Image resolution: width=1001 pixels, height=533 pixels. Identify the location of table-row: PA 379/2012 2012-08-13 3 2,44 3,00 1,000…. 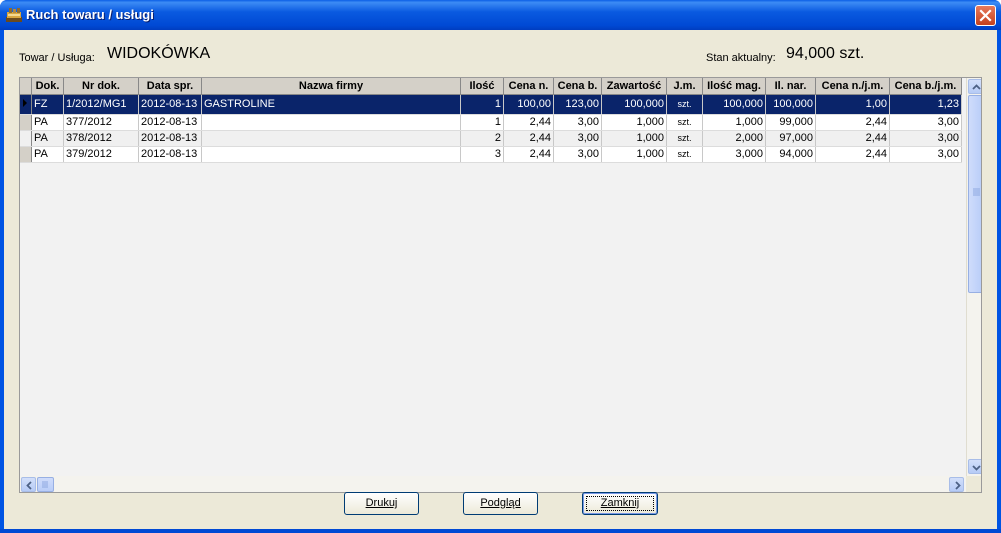
(491, 154).